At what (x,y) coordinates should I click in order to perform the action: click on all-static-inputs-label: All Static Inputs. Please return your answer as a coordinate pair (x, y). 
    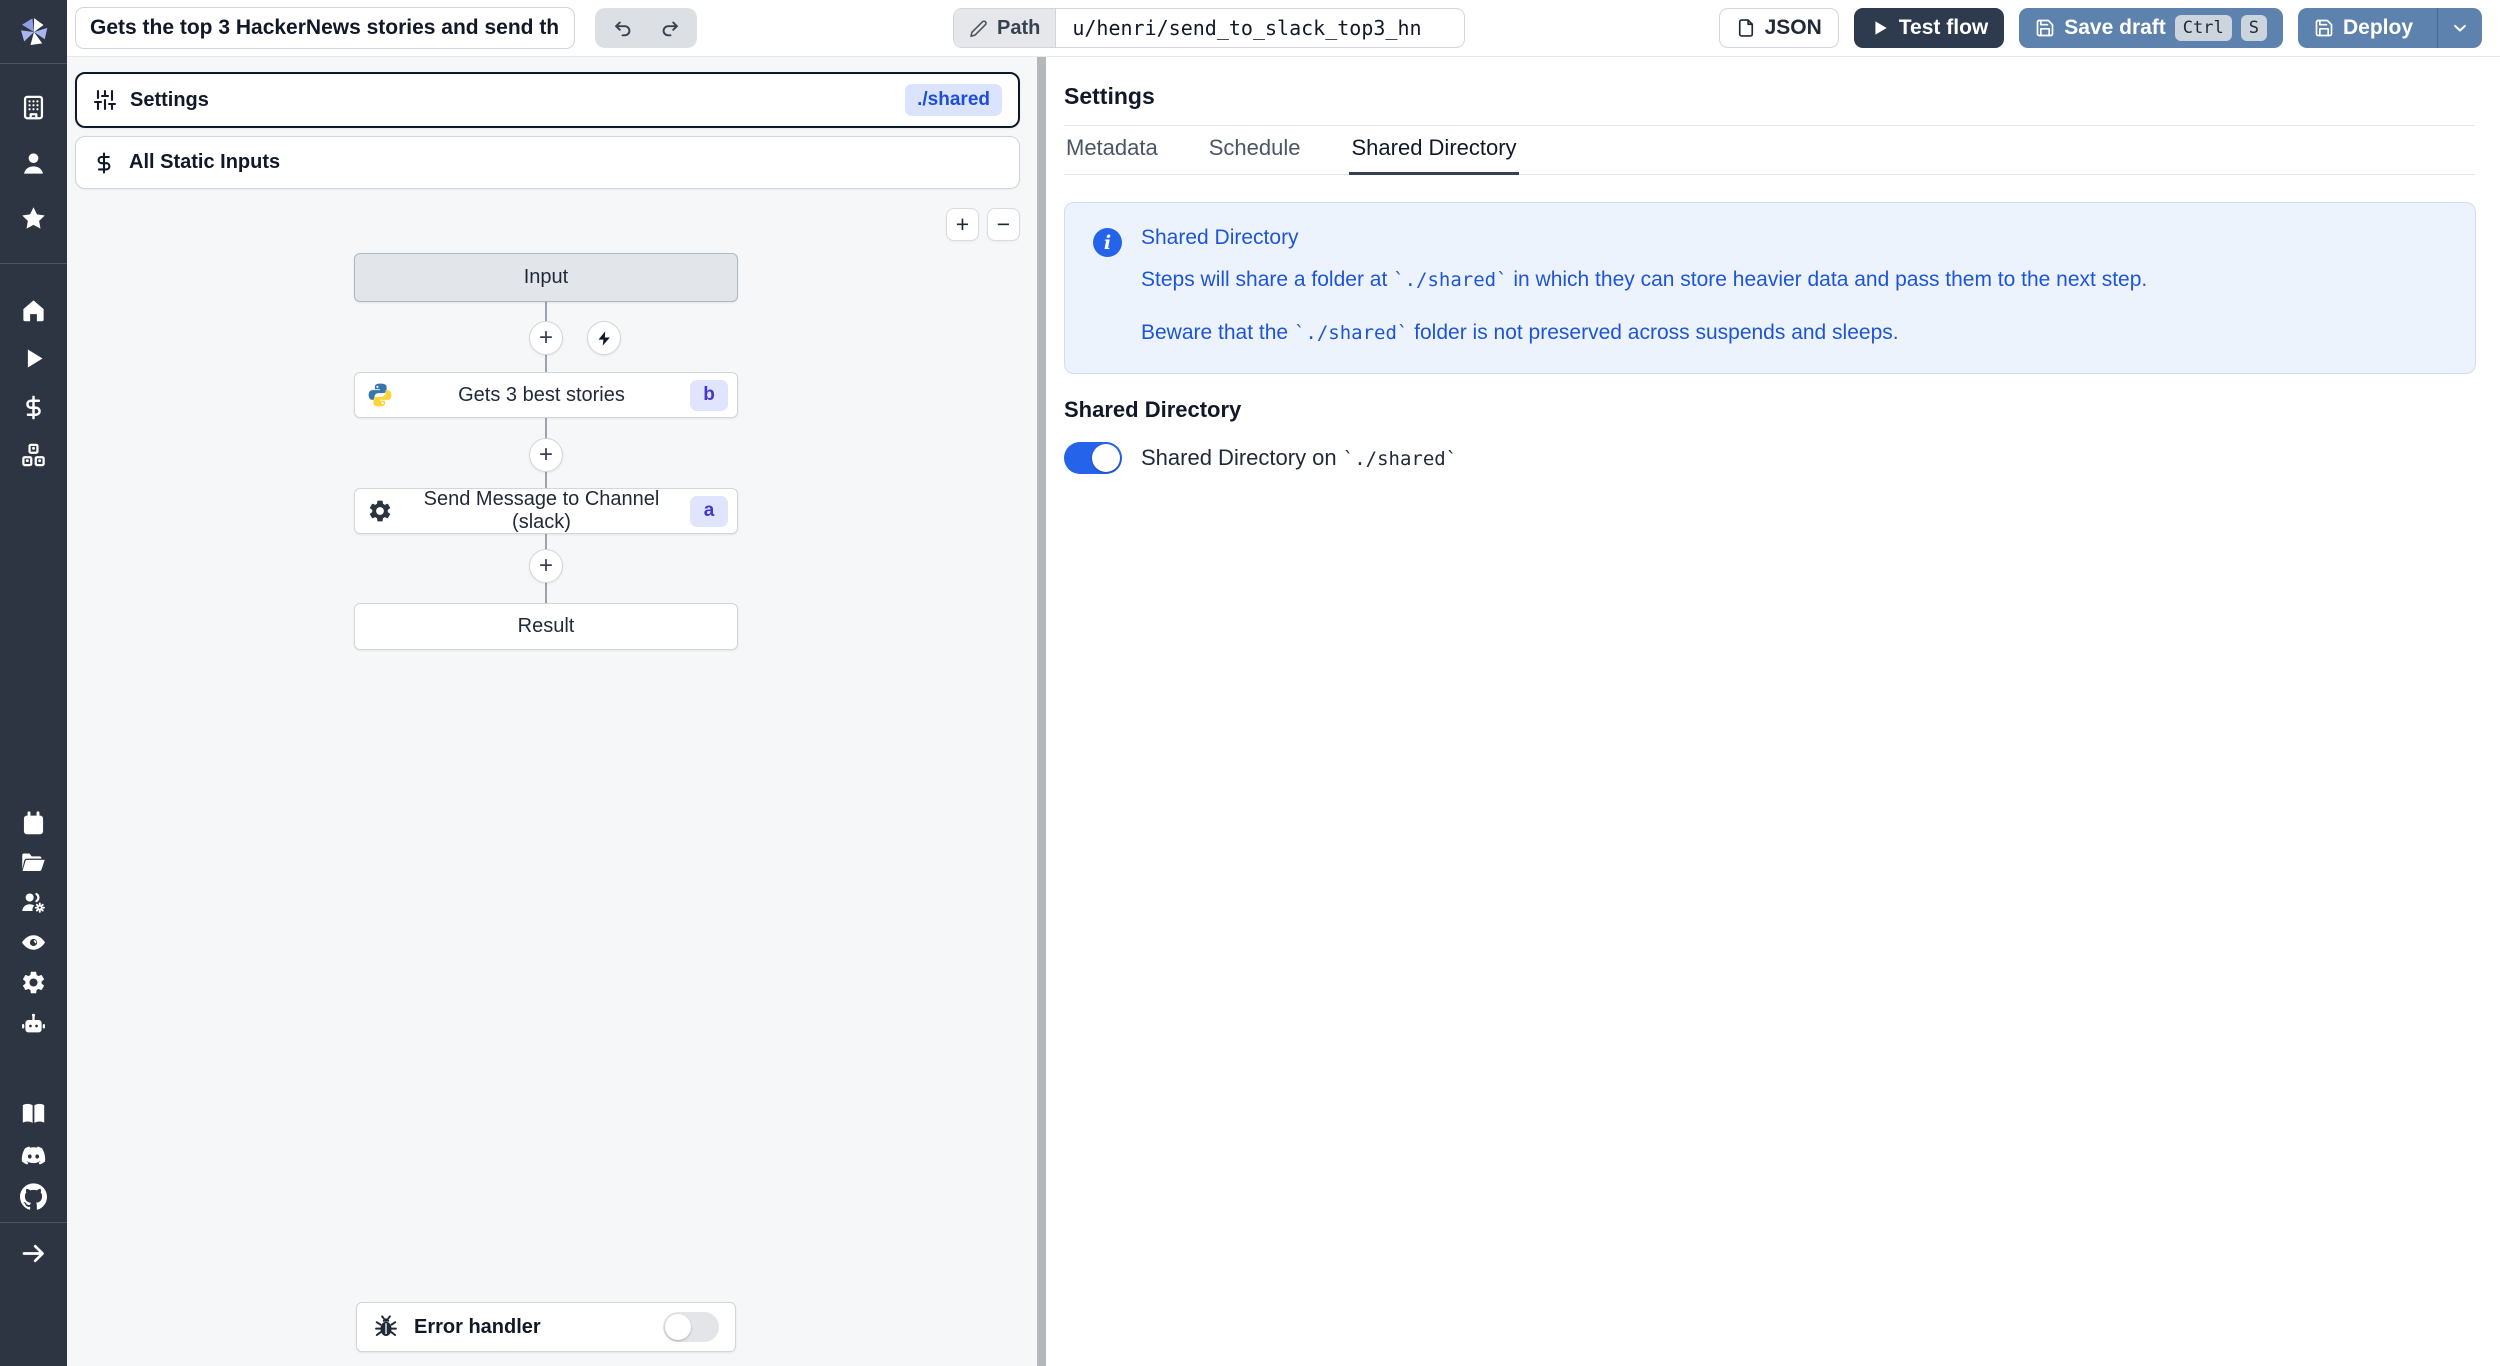
    Looking at the image, I should click on (205, 162).